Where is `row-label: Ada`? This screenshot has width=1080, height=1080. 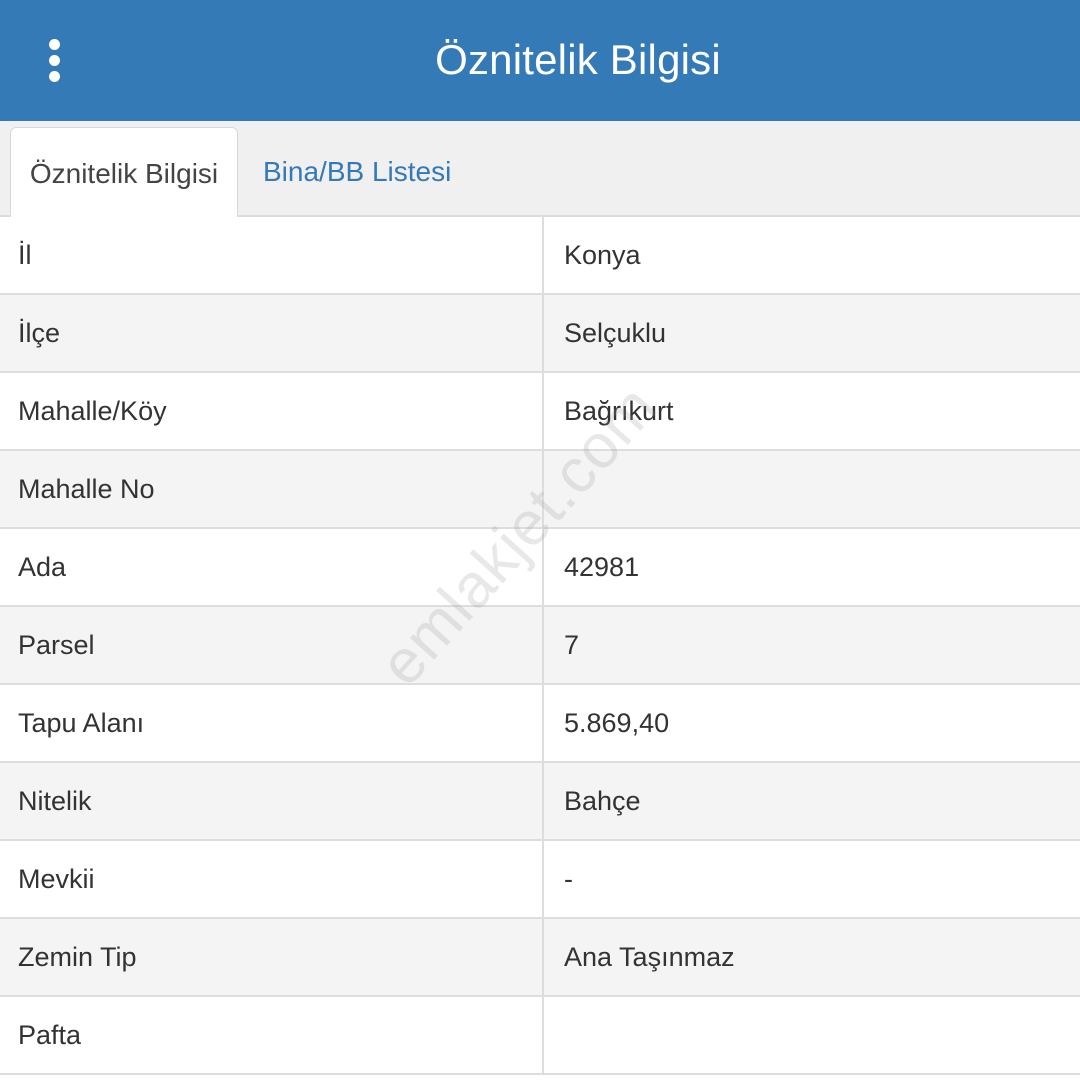
row-label: Ada is located at coordinates (272, 567).